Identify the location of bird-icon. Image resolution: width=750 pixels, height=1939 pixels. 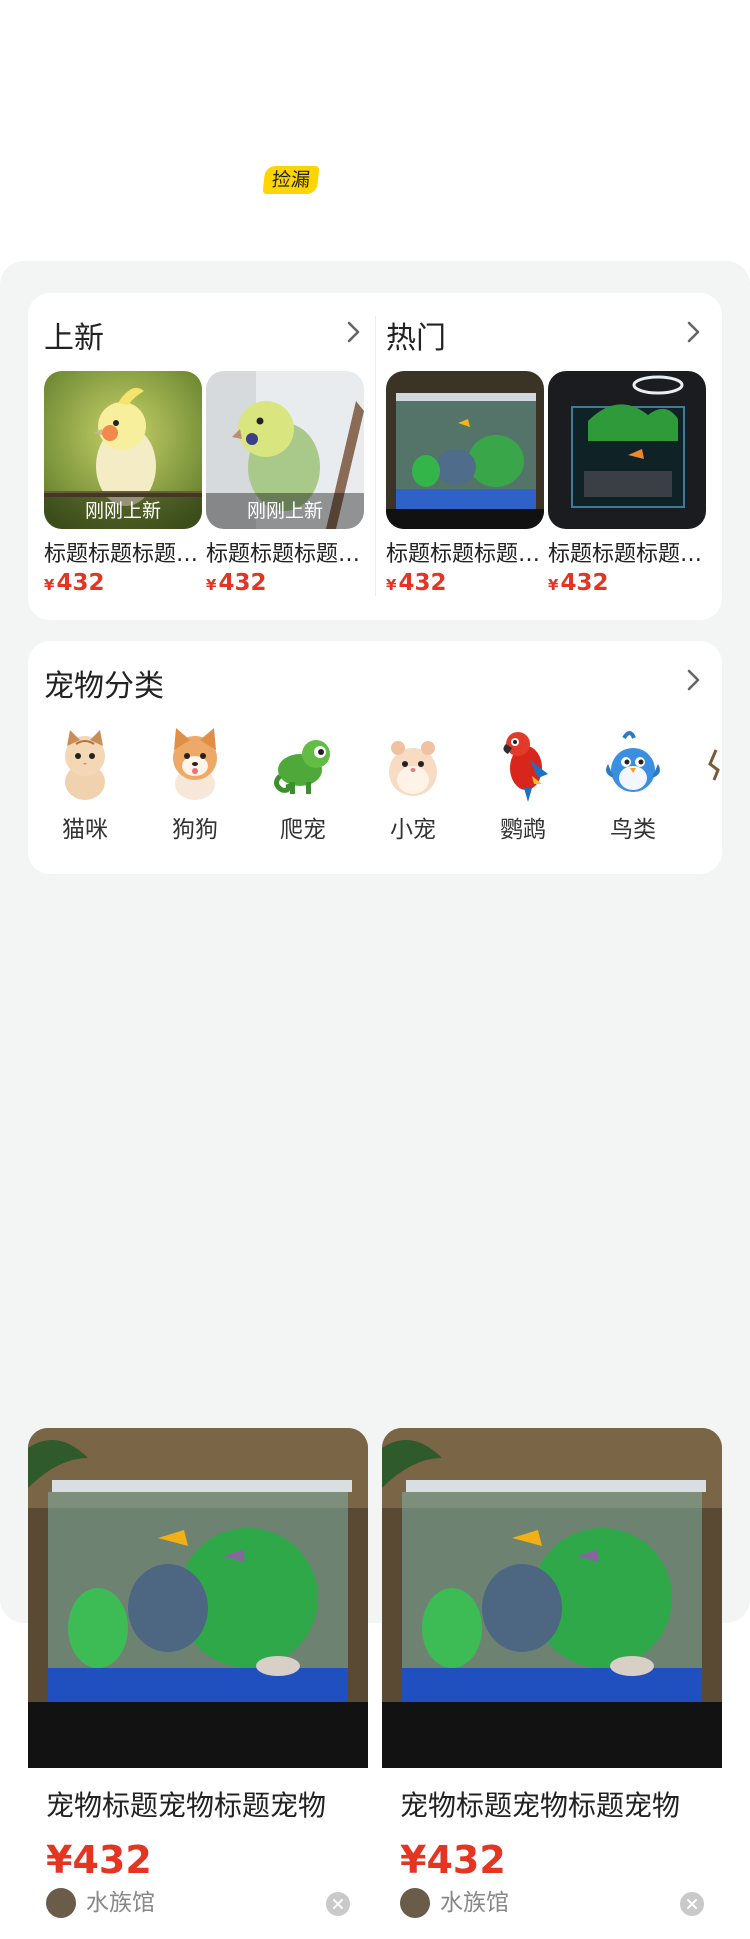
(633, 764).